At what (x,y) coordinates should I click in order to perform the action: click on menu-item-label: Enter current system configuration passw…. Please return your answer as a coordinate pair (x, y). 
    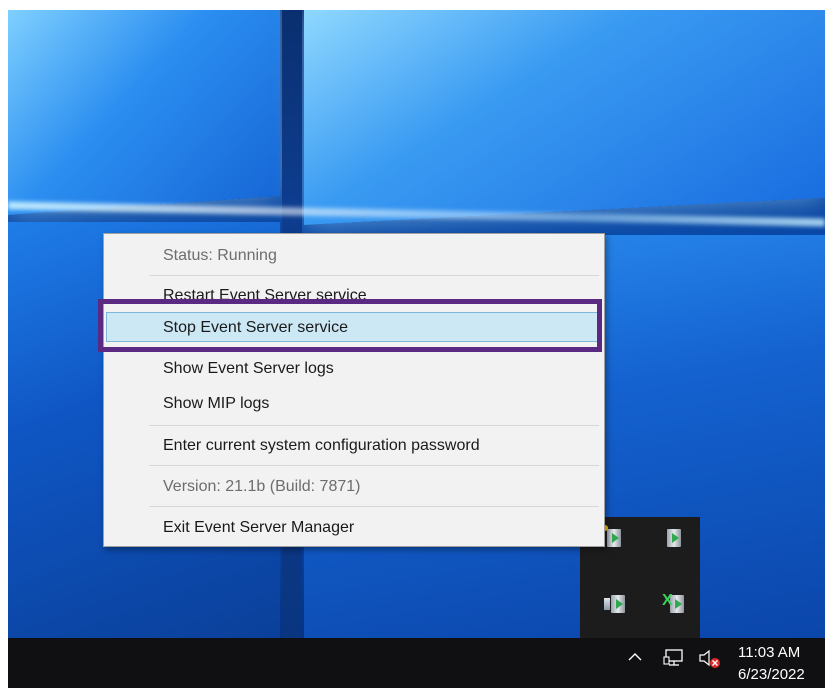
    Looking at the image, I should click on (321, 445).